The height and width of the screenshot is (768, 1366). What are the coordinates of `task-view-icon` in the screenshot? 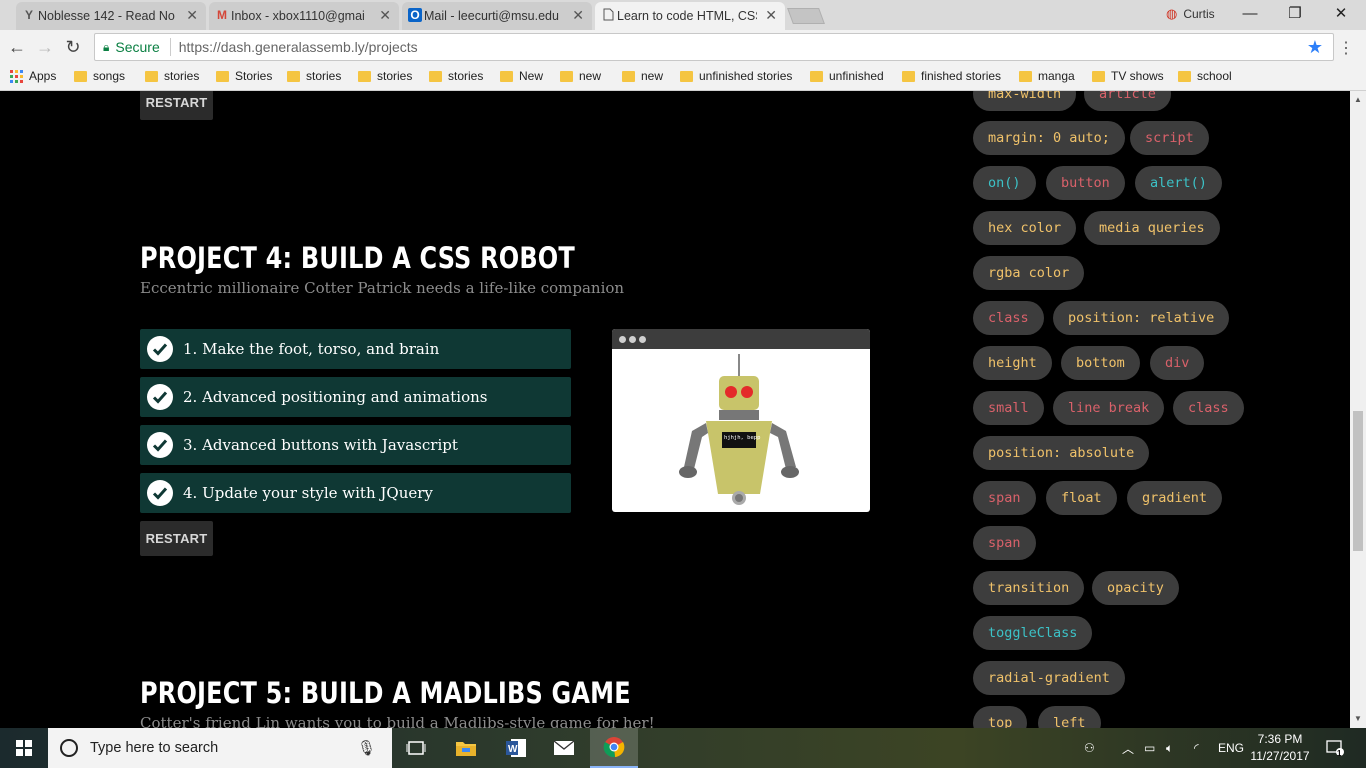 It's located at (416, 748).